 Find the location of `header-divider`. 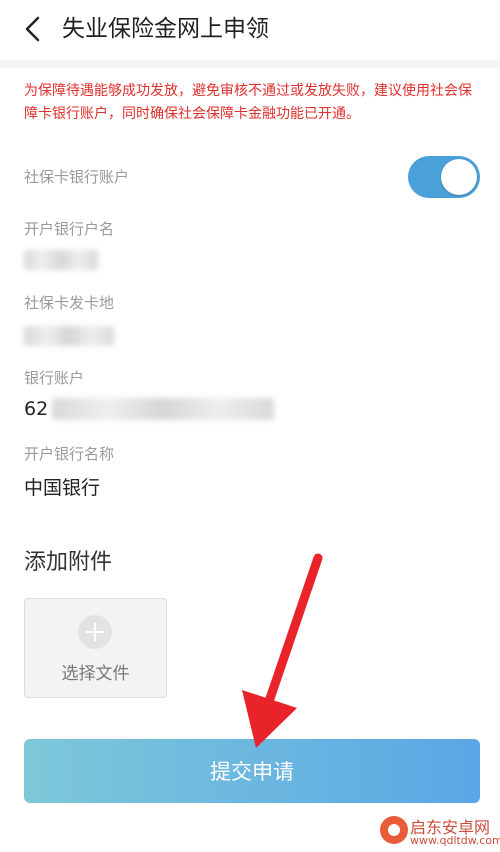

header-divider is located at coordinates (250, 64).